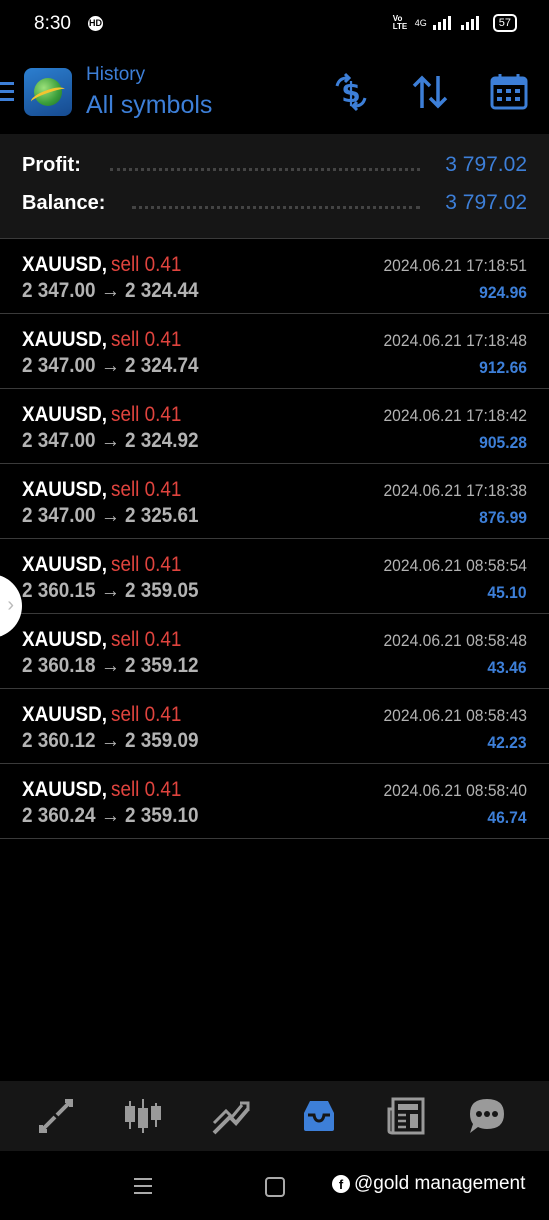  Describe the element at coordinates (274, 186) in the screenshot. I see `account-summary: Profit: 3 797.02 Balance: 3 797.02` at that location.